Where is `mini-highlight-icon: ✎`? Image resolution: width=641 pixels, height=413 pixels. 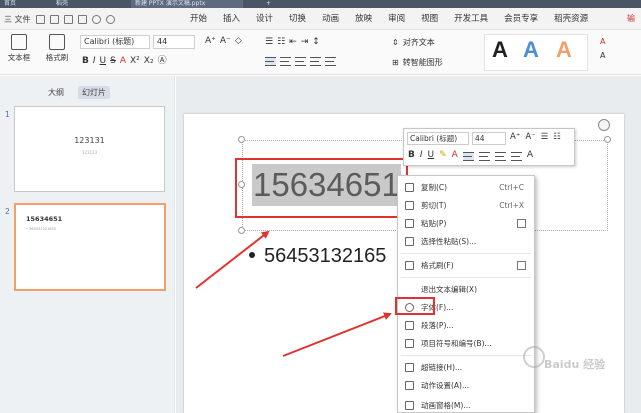 mini-highlight-icon: ✎ is located at coordinates (443, 155).